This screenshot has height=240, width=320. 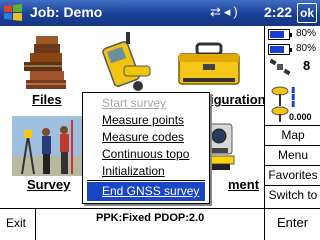 What do you see at coordinates (280, 114) in the screenshot?
I see `receiver-height-icon` at bounding box center [280, 114].